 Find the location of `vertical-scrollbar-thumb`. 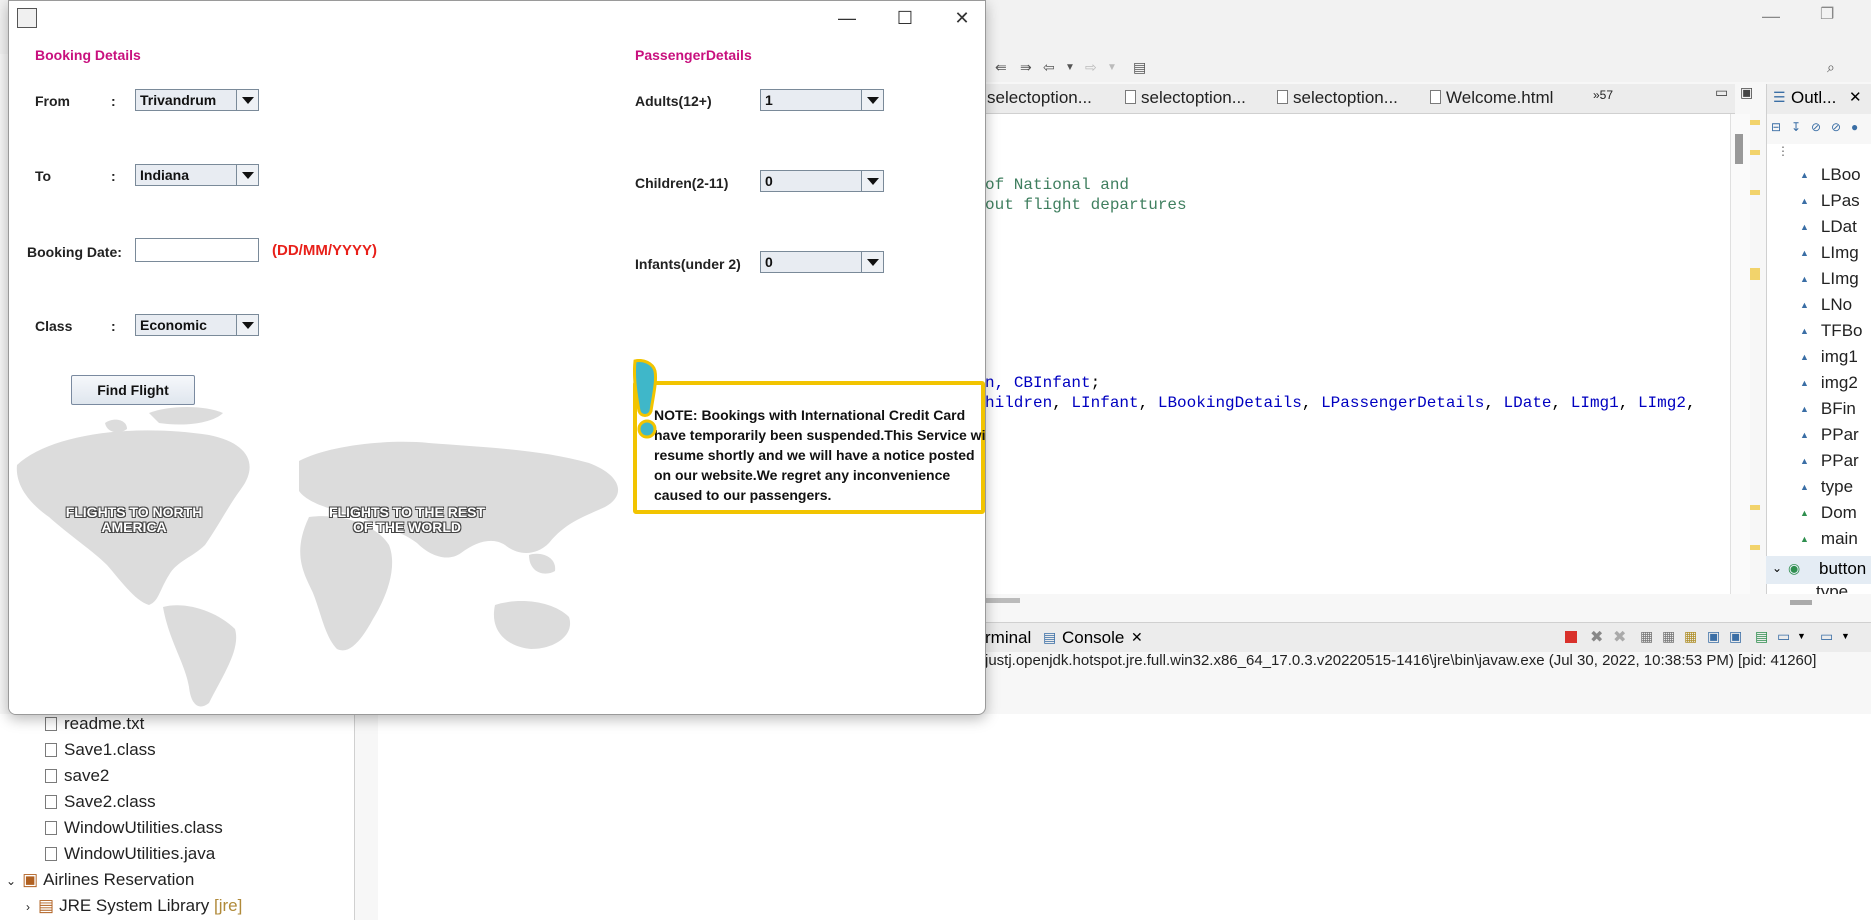

vertical-scrollbar-thumb is located at coordinates (1739, 149).